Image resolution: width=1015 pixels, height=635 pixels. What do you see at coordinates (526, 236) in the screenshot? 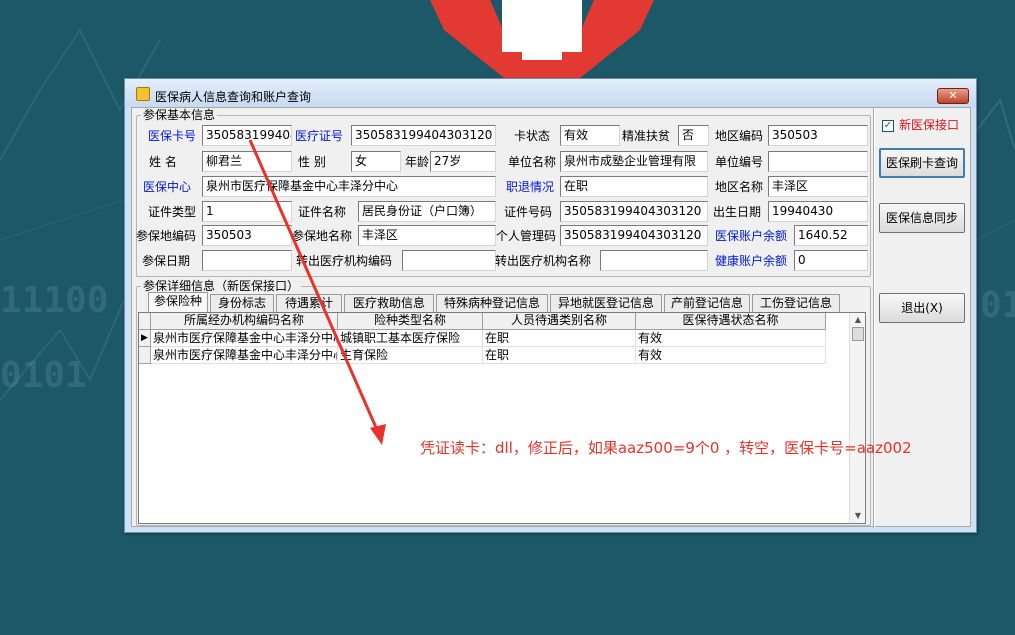
I see `personal-mgmt-label: 个人管理码` at bounding box center [526, 236].